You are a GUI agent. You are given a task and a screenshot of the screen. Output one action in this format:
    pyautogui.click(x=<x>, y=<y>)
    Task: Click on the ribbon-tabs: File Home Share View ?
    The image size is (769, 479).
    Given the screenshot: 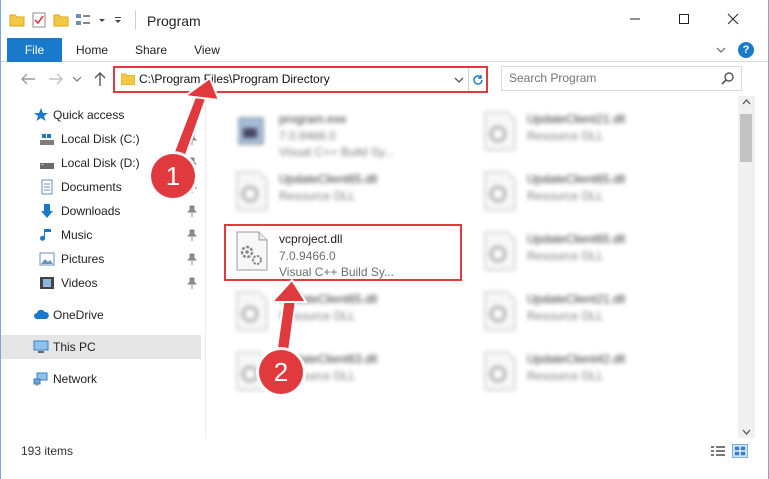 What is the action you would take?
    pyautogui.click(x=384, y=50)
    